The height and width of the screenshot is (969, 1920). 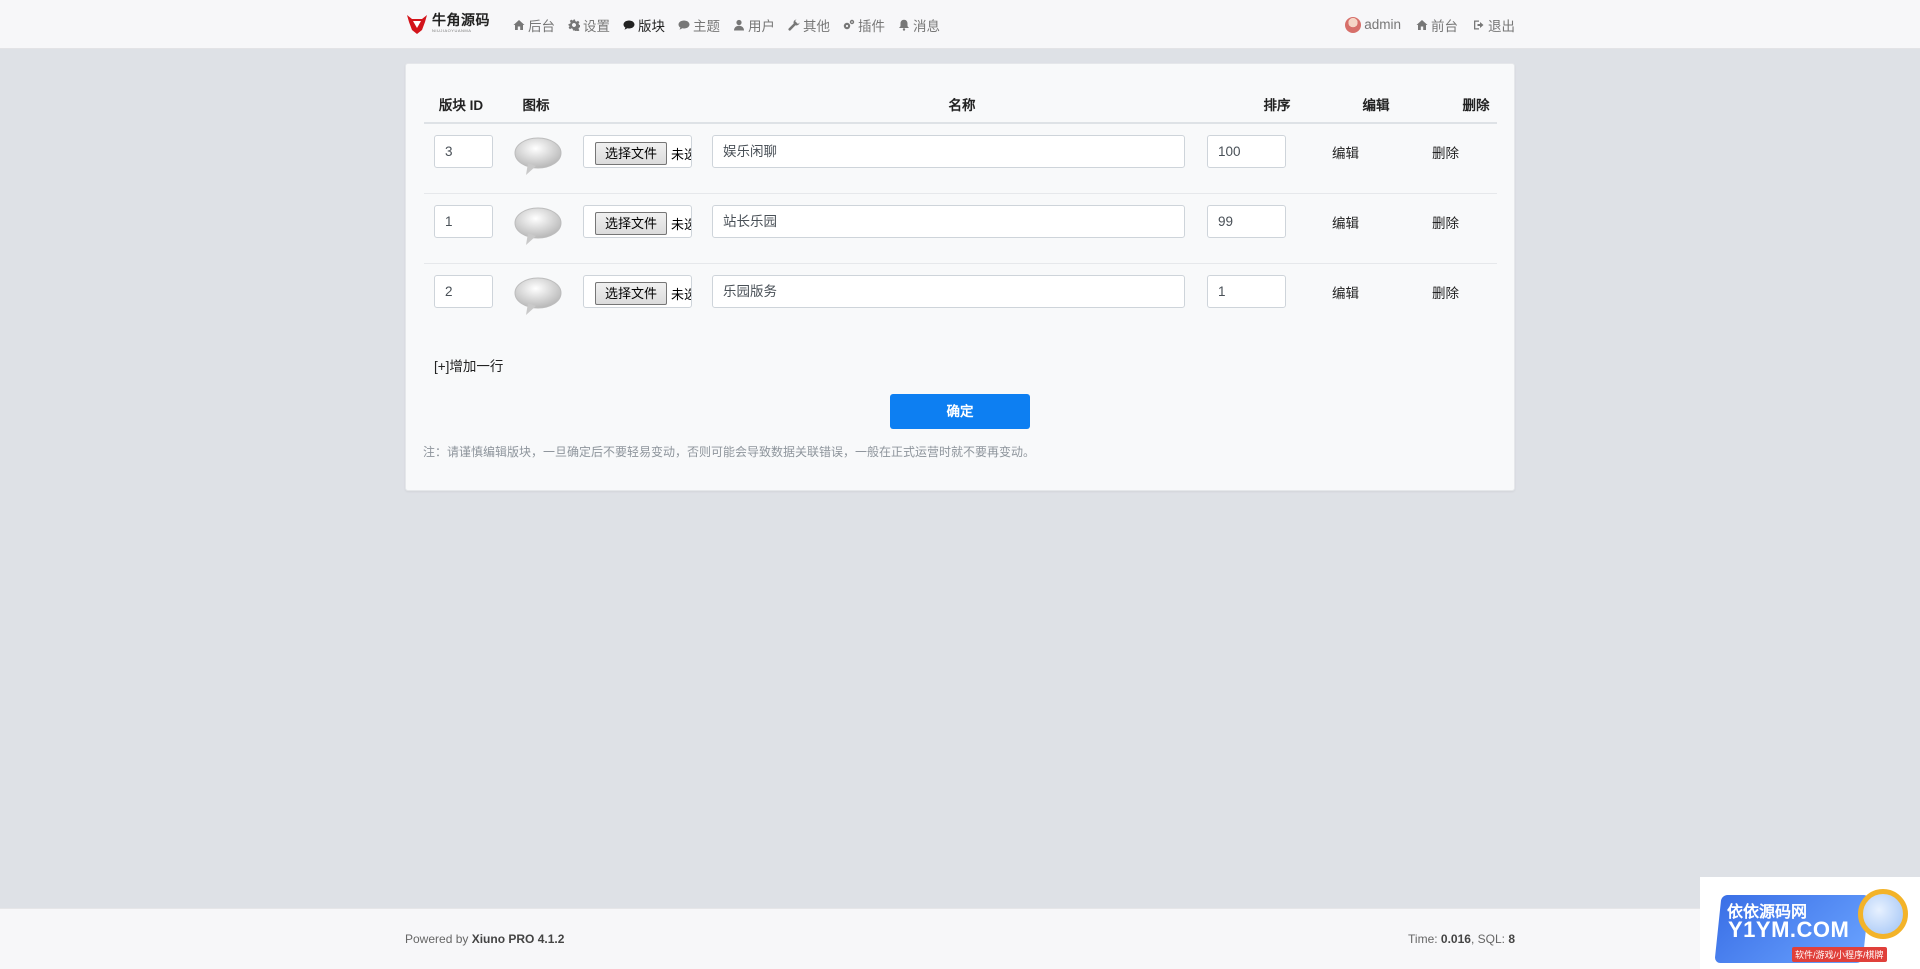 What do you see at coordinates (1501, 26) in the screenshot?
I see `nav-label: 退出` at bounding box center [1501, 26].